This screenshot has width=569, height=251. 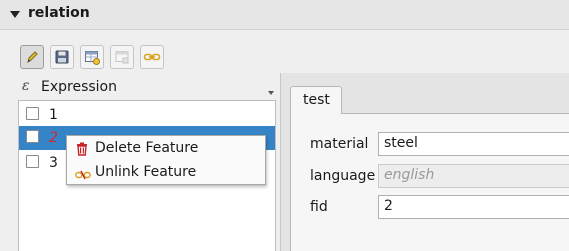 I want to click on tab-label: test, so click(x=316, y=100).